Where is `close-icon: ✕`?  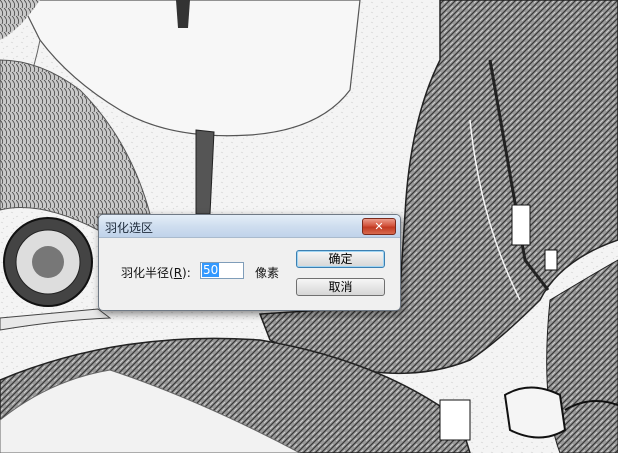 close-icon: ✕ is located at coordinates (379, 226).